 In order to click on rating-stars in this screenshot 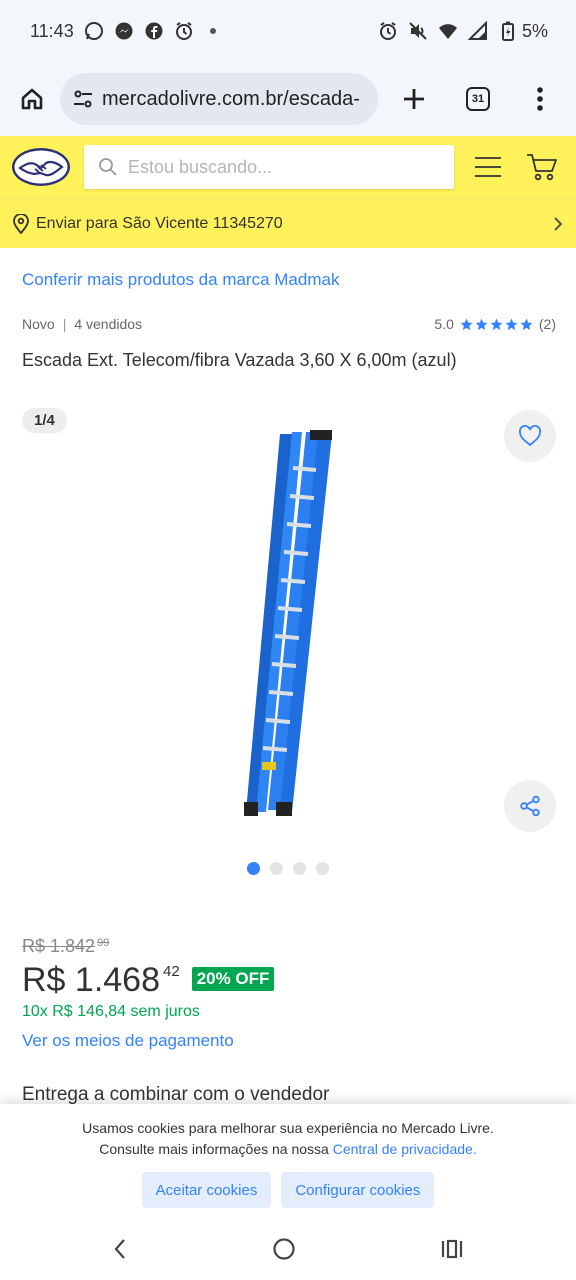, I will do `click(496, 324)`.